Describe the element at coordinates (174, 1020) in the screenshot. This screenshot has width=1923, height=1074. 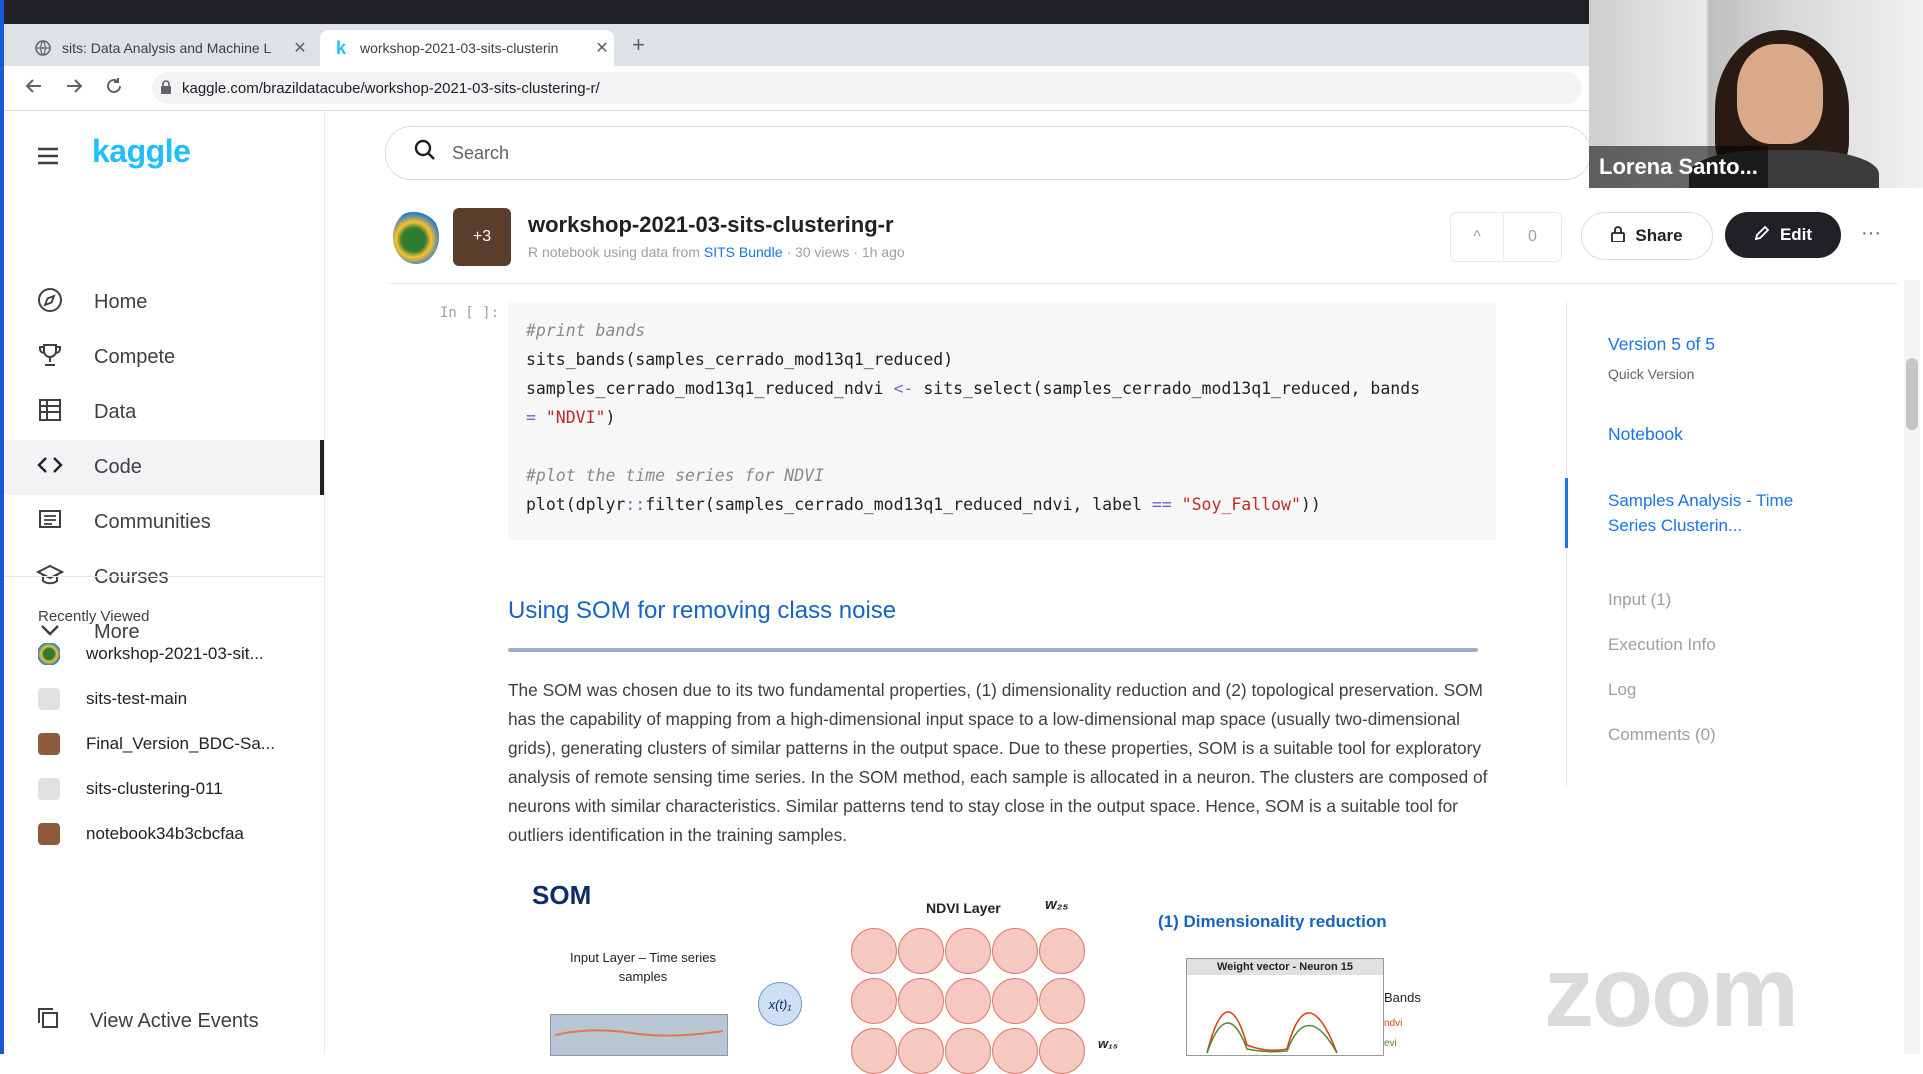
I see `view-active-events-label: View Active Events` at that location.